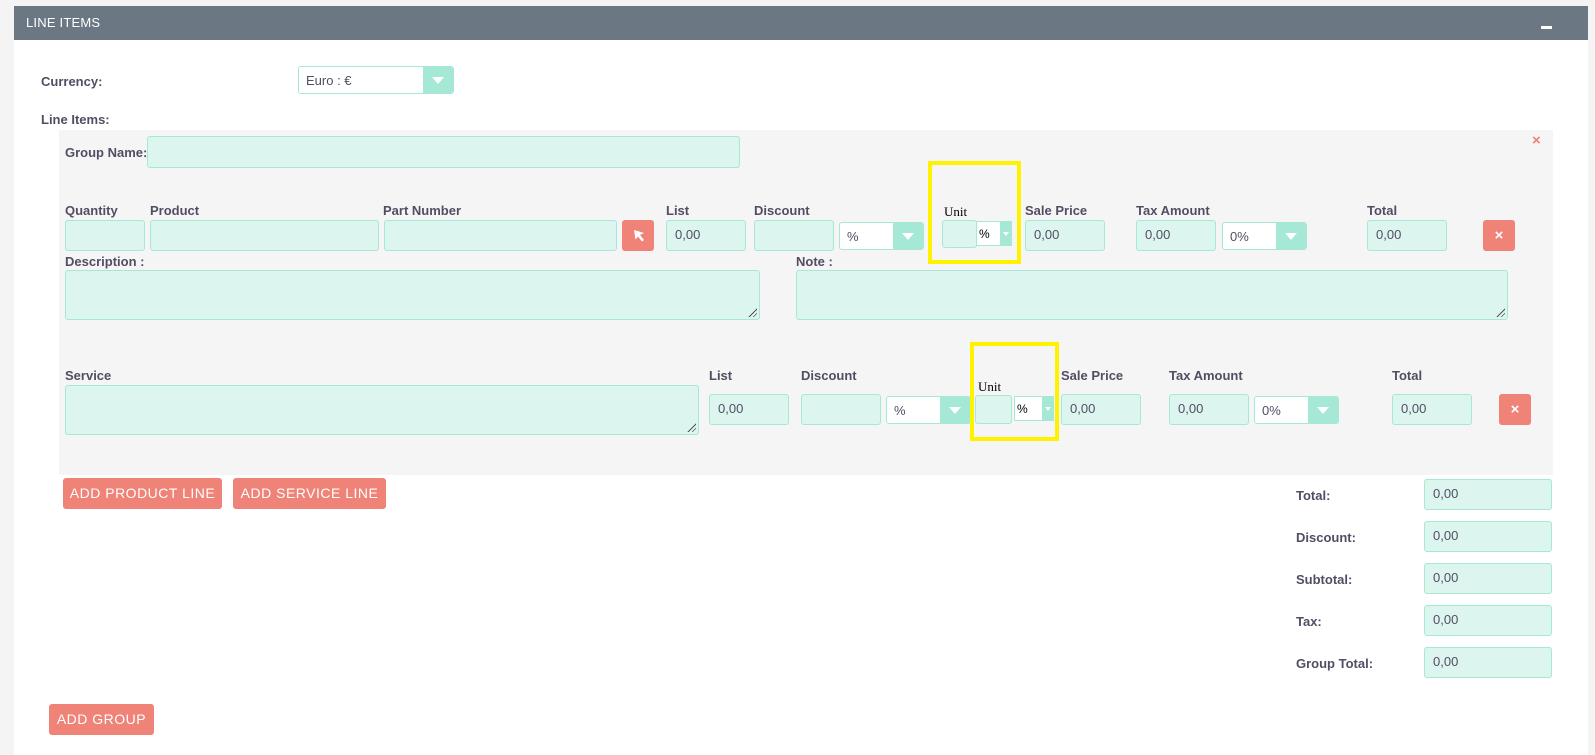  I want to click on service-discount-type-value: %, so click(900, 410).